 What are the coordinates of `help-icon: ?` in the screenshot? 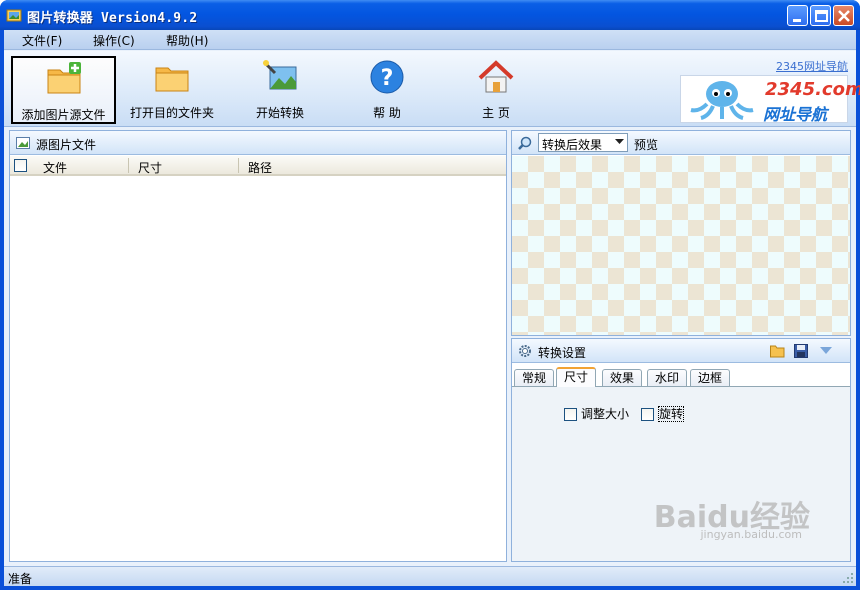 It's located at (387, 77).